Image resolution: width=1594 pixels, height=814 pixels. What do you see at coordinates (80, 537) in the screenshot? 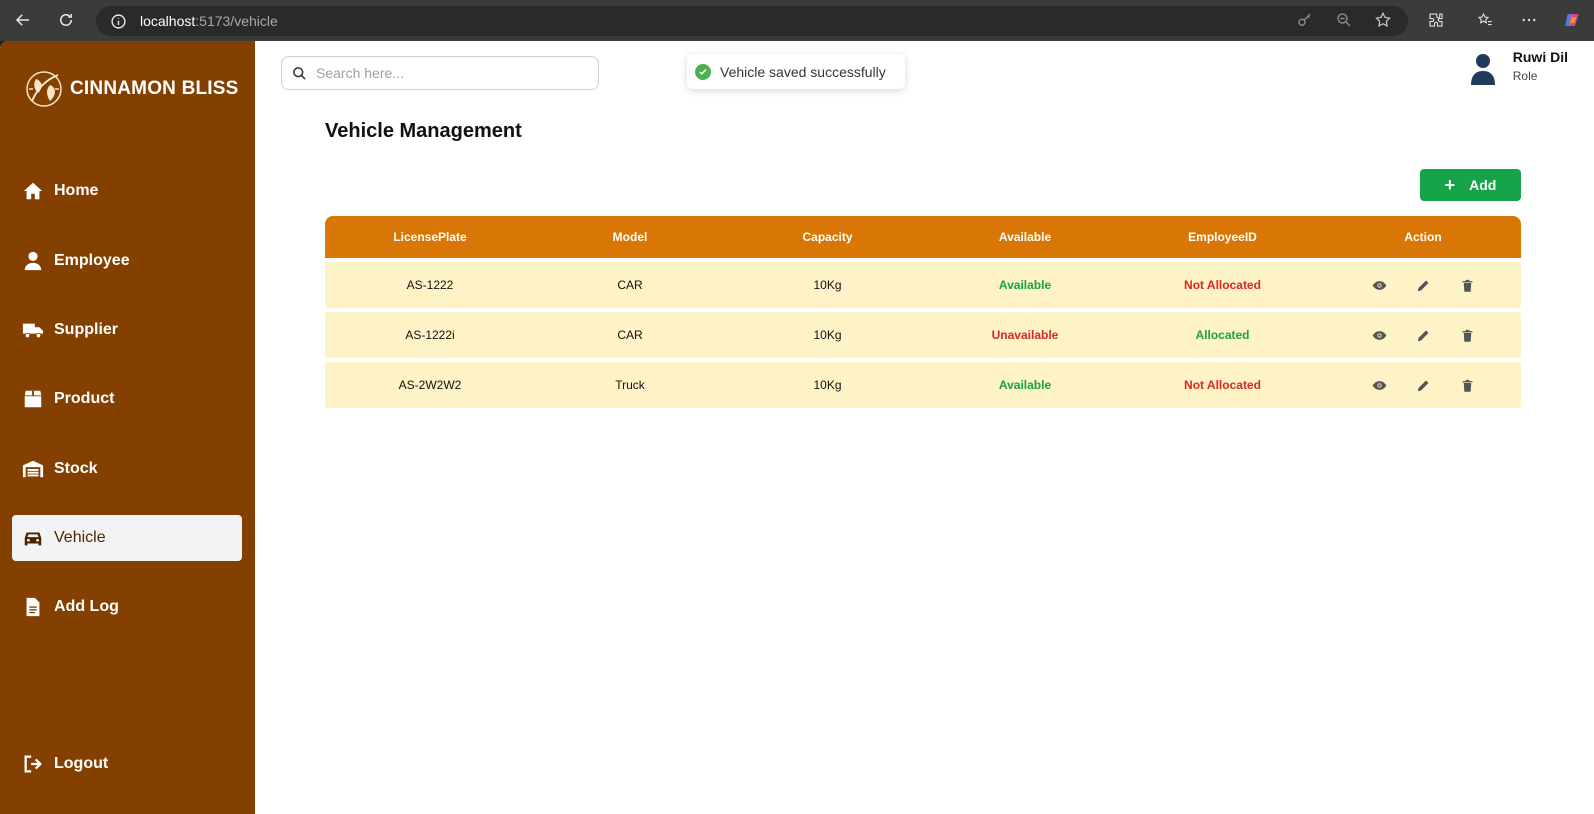
I see `sidebar-item-label: Vehicle` at bounding box center [80, 537].